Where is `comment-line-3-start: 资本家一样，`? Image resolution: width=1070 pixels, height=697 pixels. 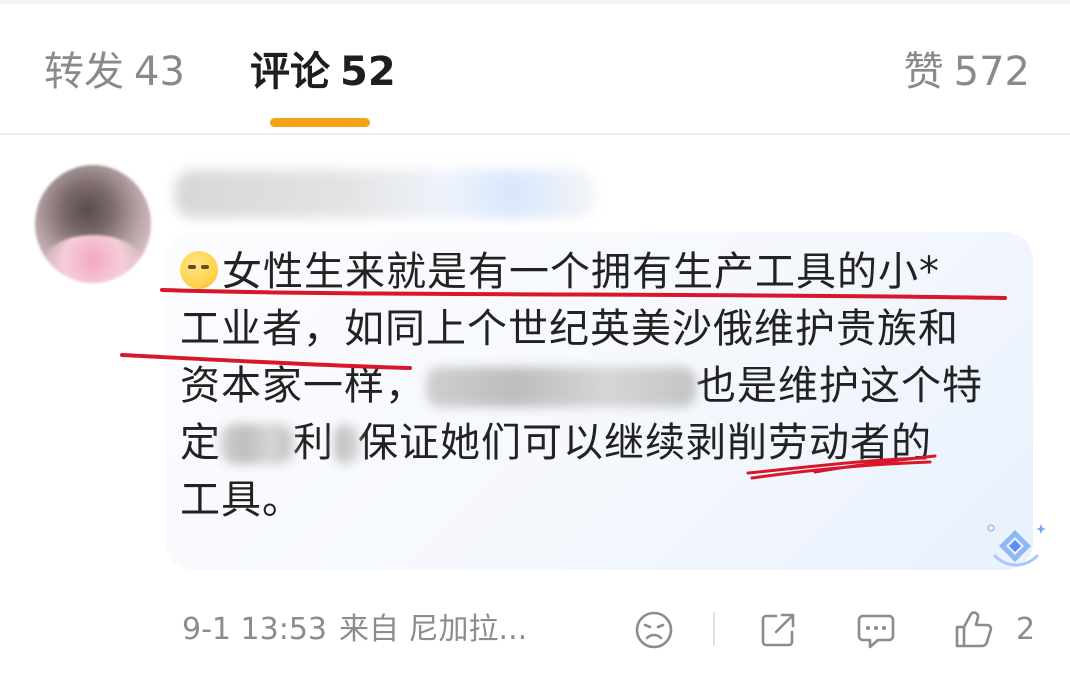
comment-line-3-start: 资本家一样， is located at coordinates (303, 386).